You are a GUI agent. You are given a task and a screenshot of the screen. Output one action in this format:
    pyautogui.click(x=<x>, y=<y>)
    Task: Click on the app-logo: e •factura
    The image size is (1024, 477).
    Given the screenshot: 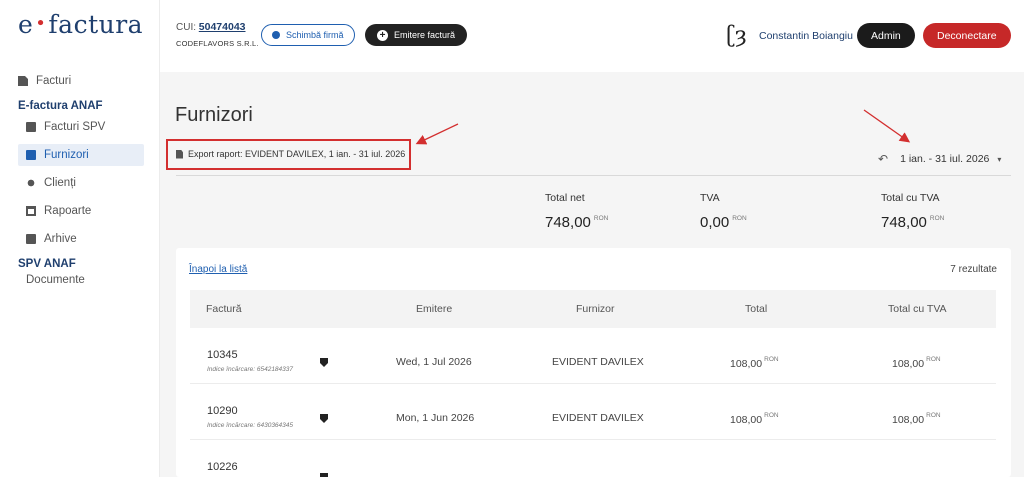 What is the action you would take?
    pyautogui.click(x=80, y=24)
    